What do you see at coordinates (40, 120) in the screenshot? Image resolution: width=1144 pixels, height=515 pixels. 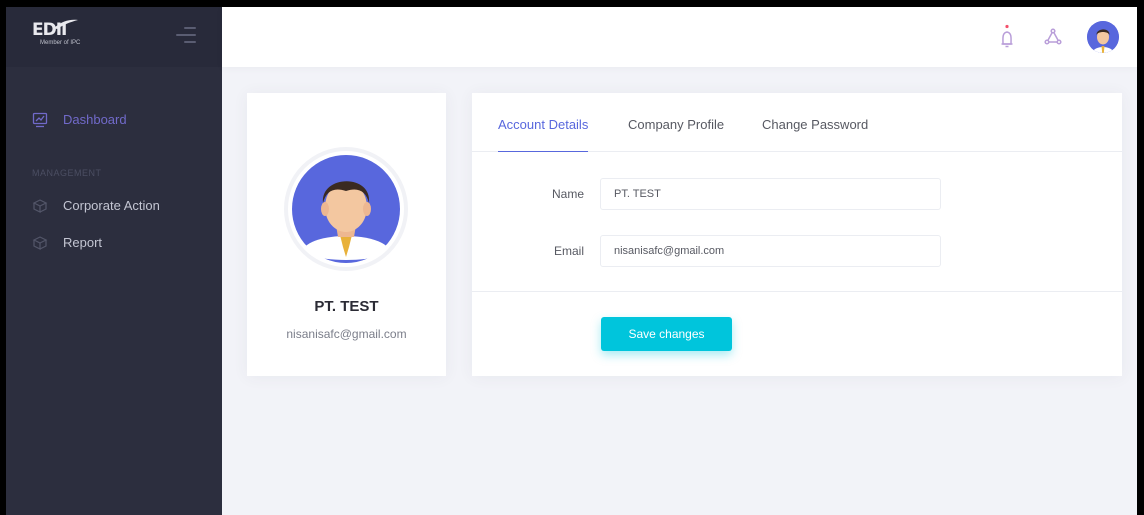 I see `chart-icon` at bounding box center [40, 120].